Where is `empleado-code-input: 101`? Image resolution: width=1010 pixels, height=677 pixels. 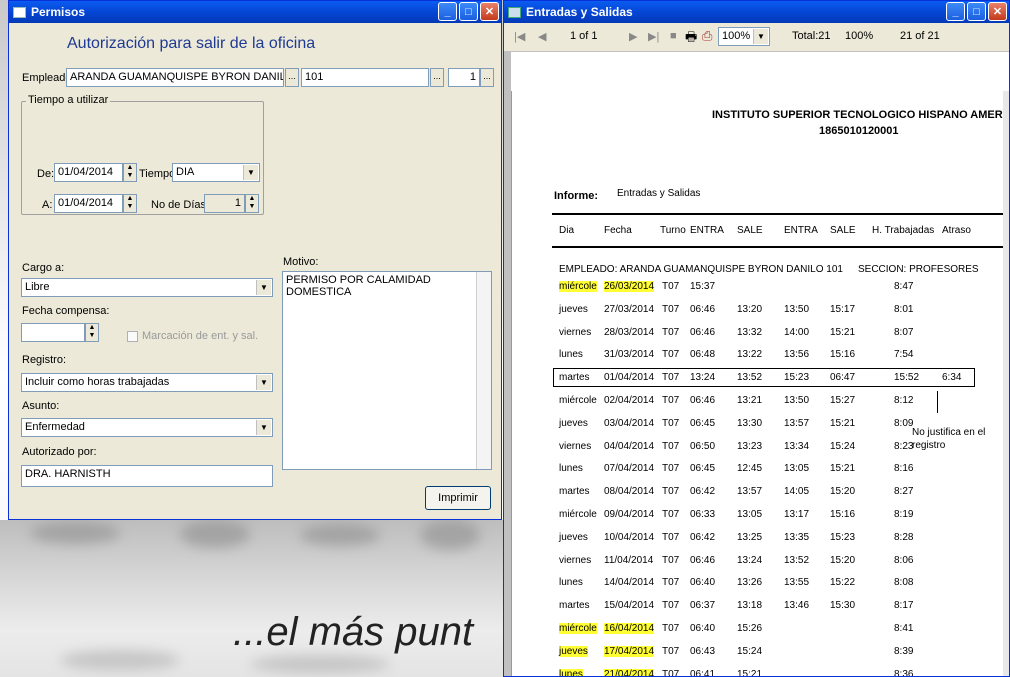
empleado-code-input: 101 is located at coordinates (365, 77).